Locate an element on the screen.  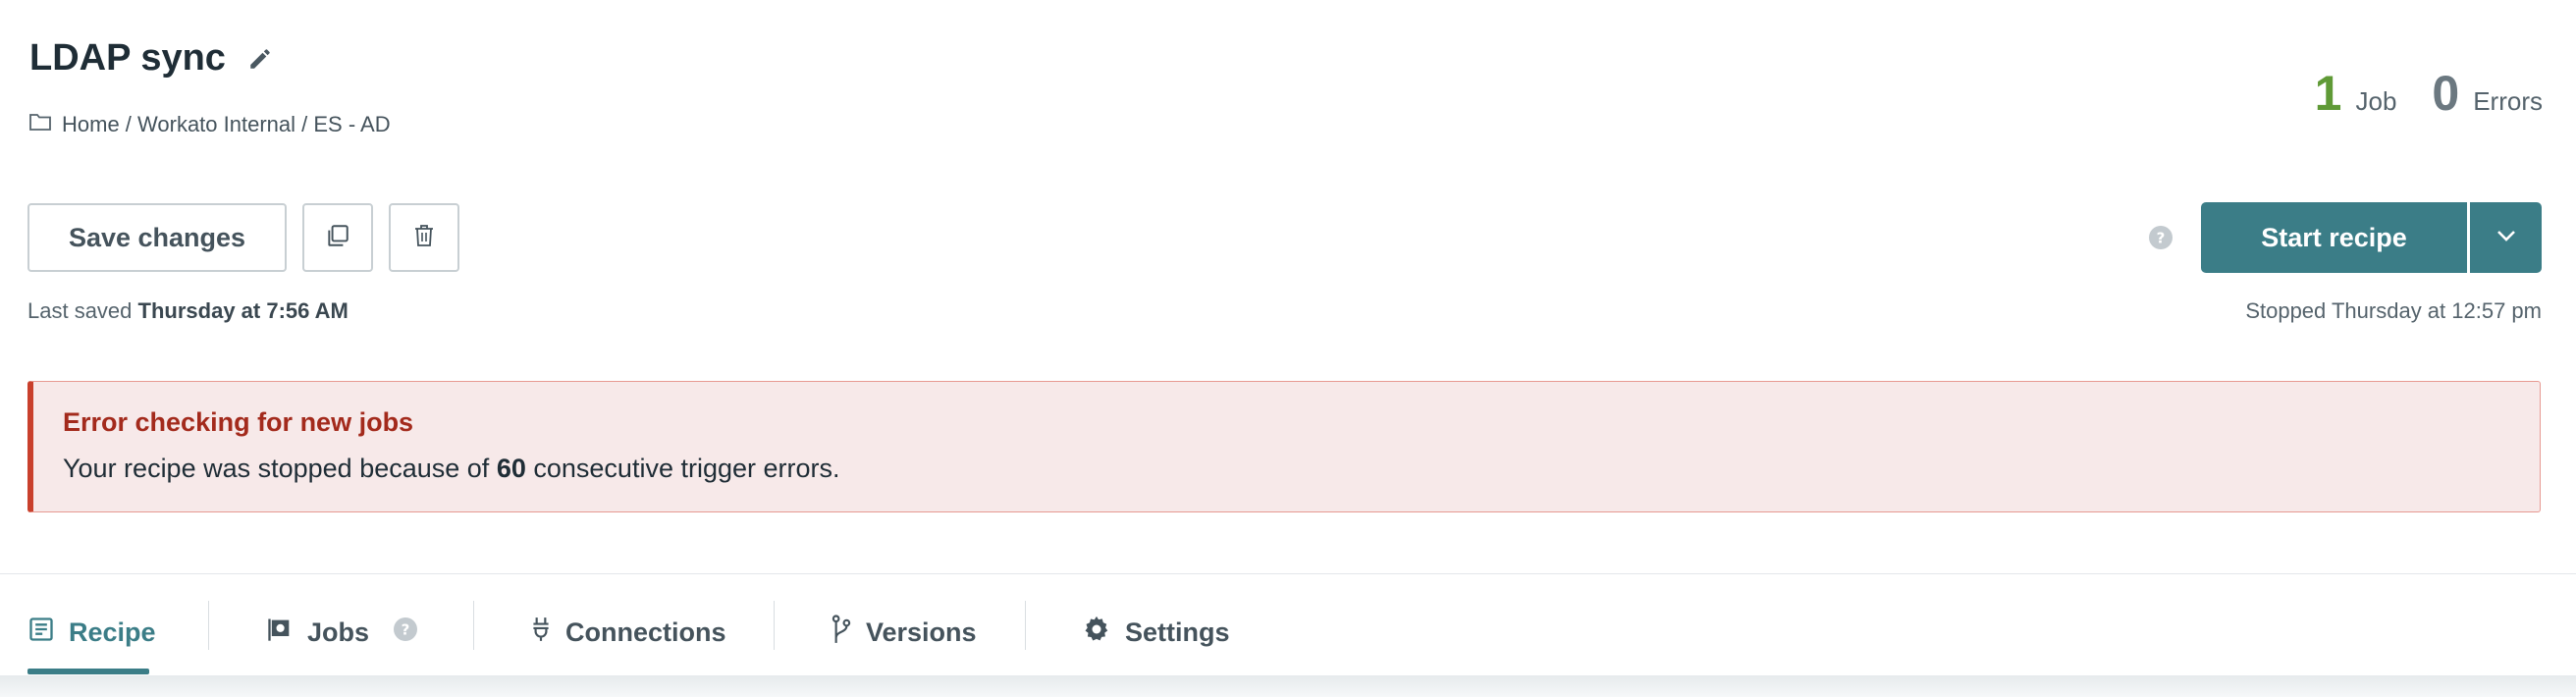
folder-icon is located at coordinates (40, 124).